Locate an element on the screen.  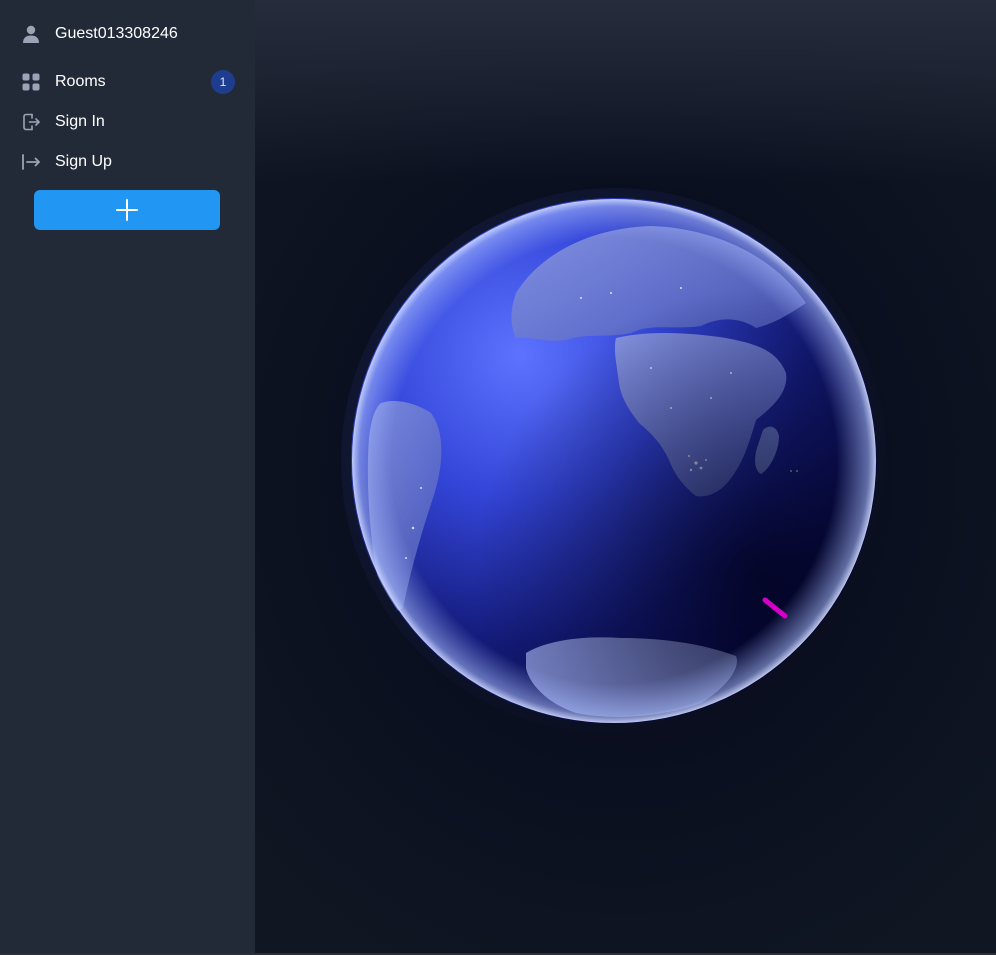
grid-icon is located at coordinates (31, 82).